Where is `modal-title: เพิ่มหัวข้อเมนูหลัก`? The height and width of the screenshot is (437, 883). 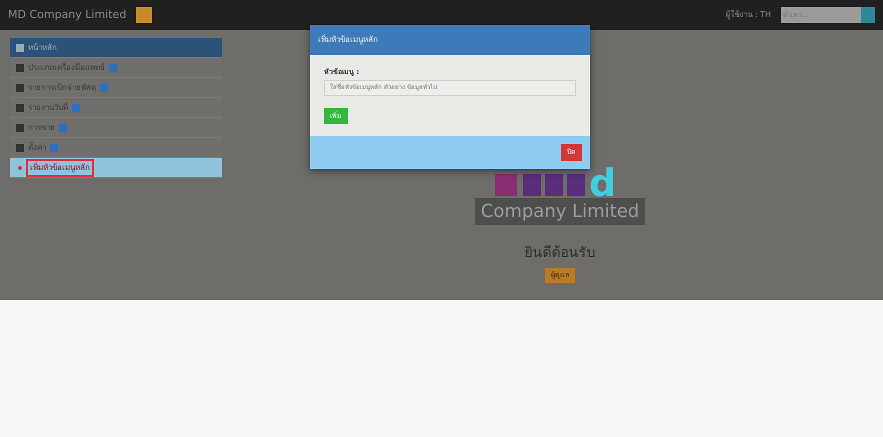 modal-title: เพิ่มหัวข้อเมนูหลัก is located at coordinates (450, 40).